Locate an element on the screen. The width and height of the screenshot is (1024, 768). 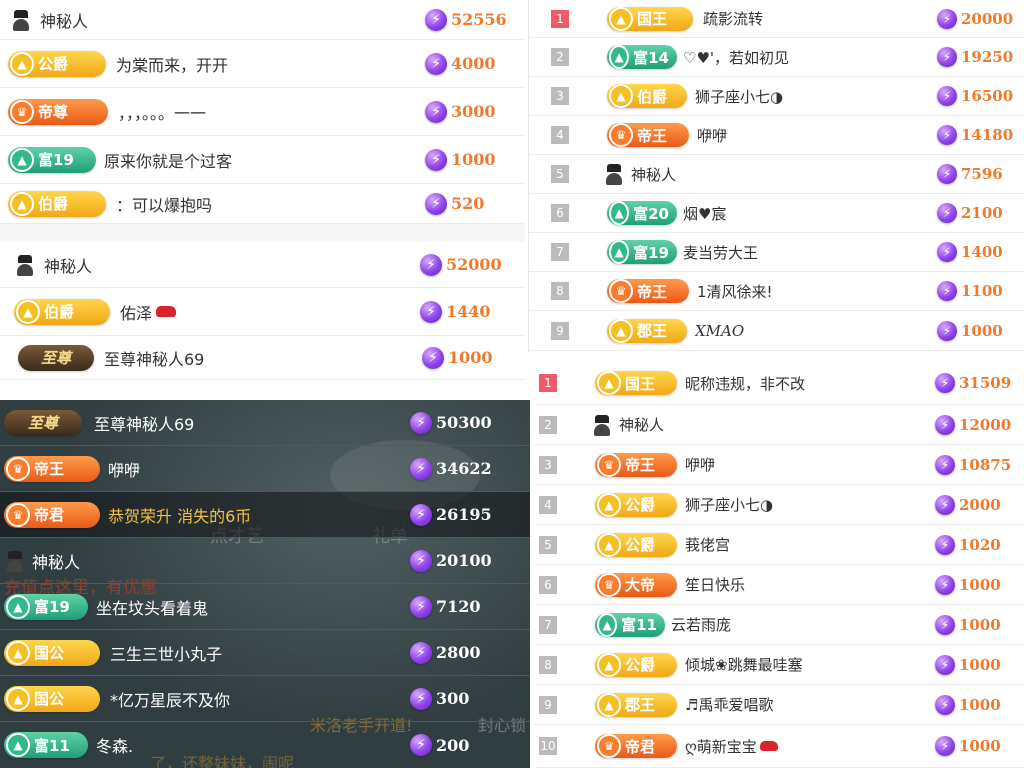
rank-badge: ♛ 大帝 is located at coordinates (636, 584).